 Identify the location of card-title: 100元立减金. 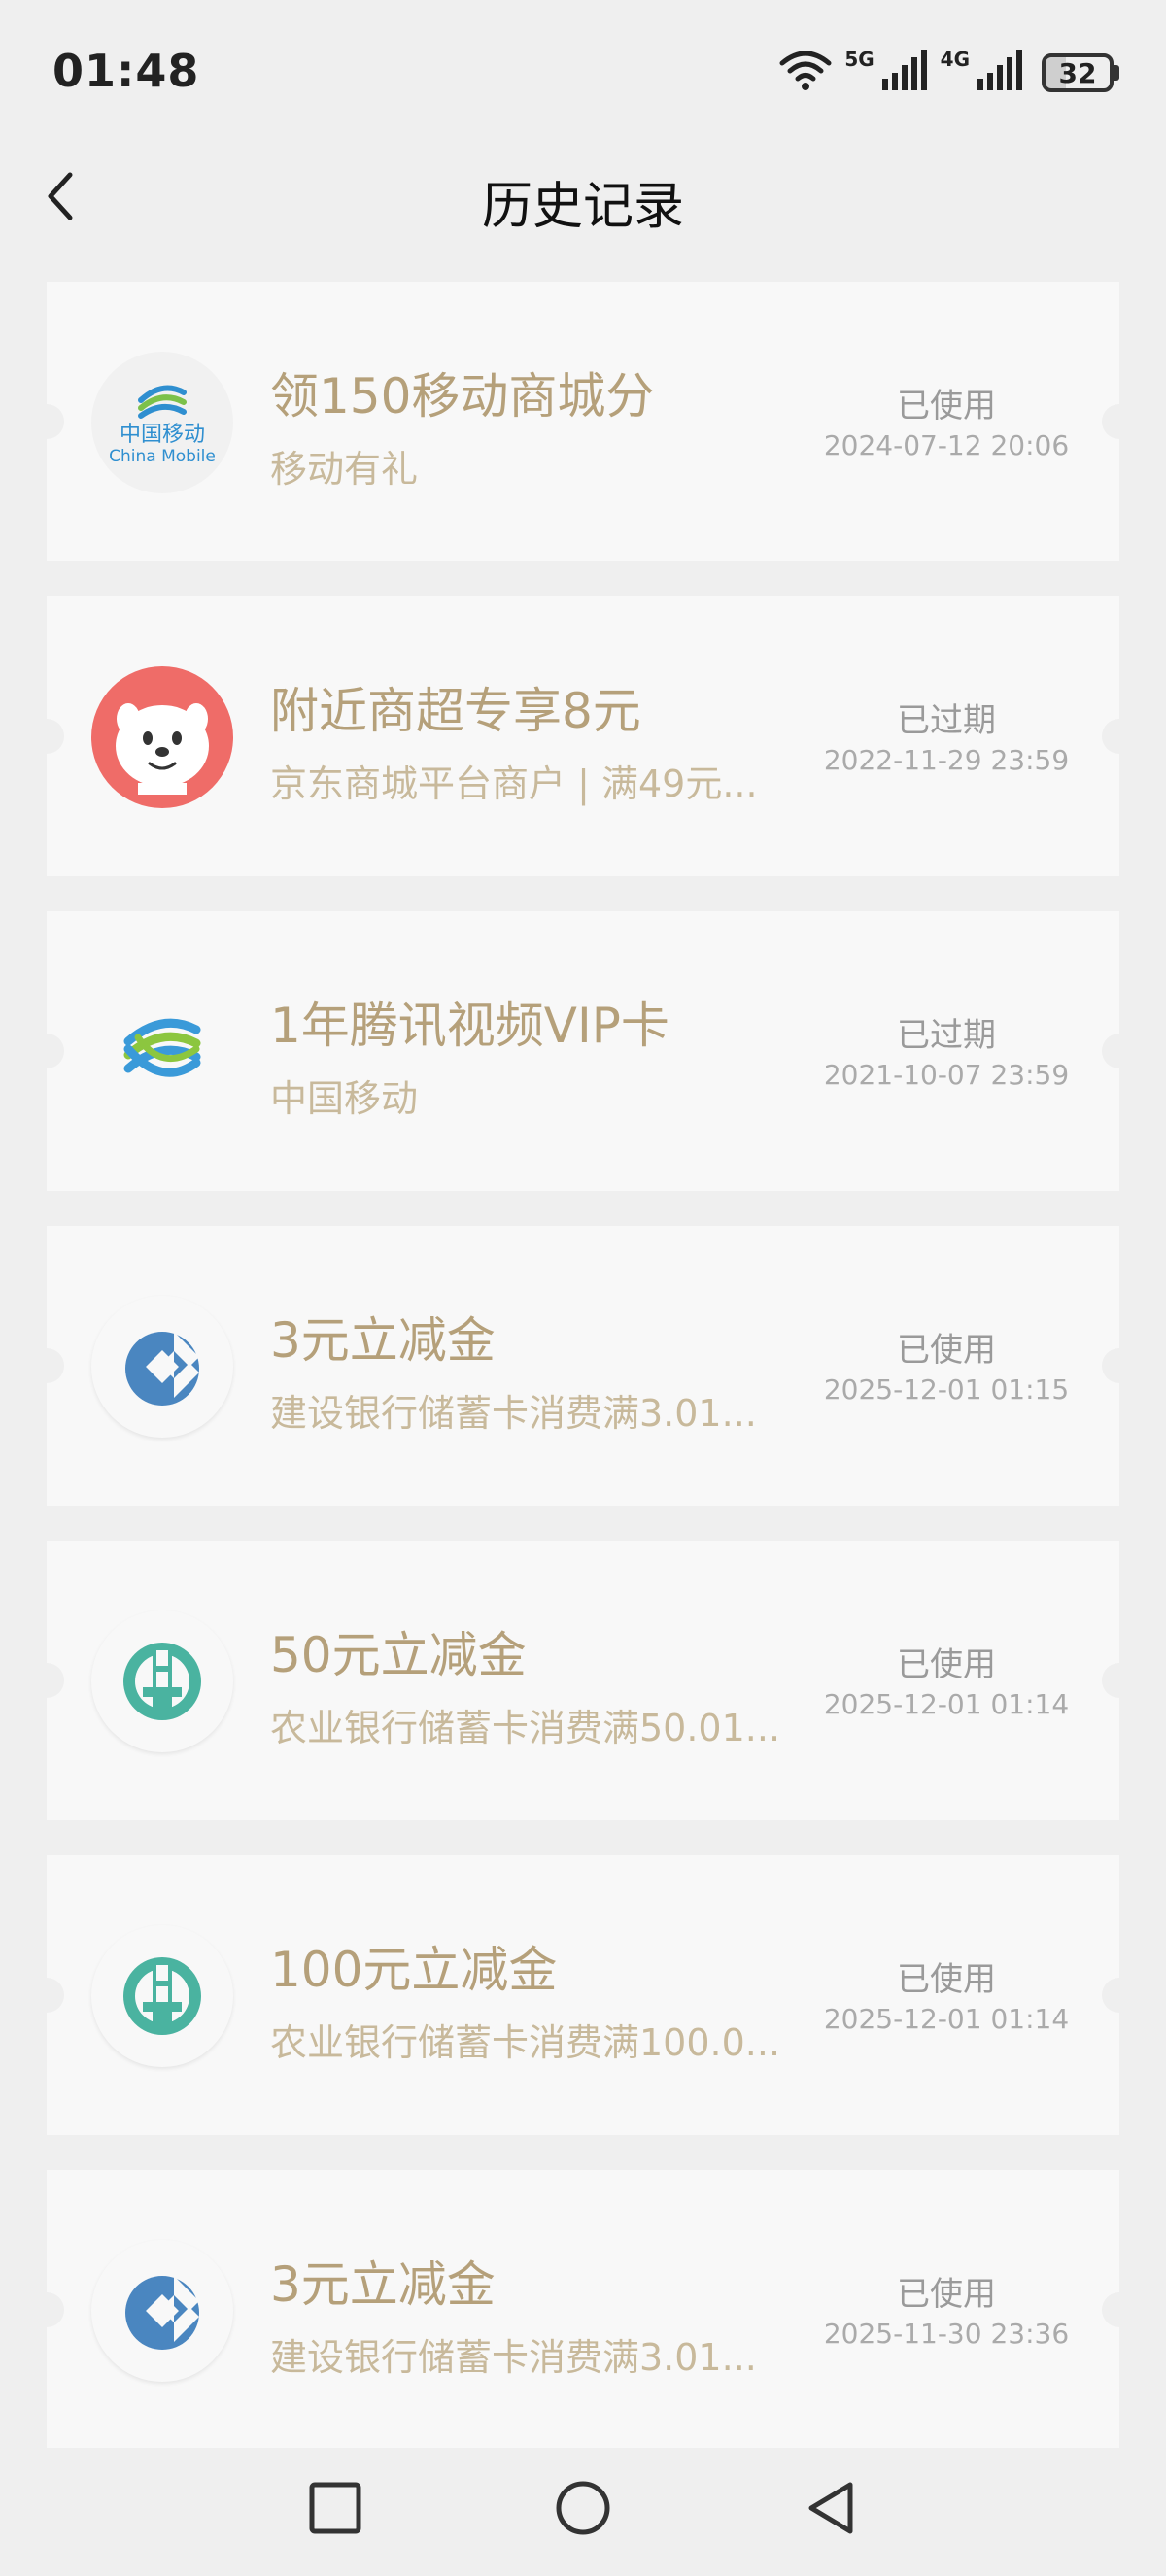
(414, 1970).